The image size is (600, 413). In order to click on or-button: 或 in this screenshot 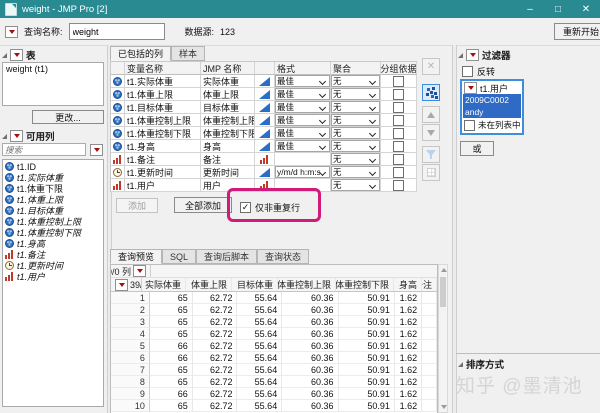, I will do `click(477, 148)`.